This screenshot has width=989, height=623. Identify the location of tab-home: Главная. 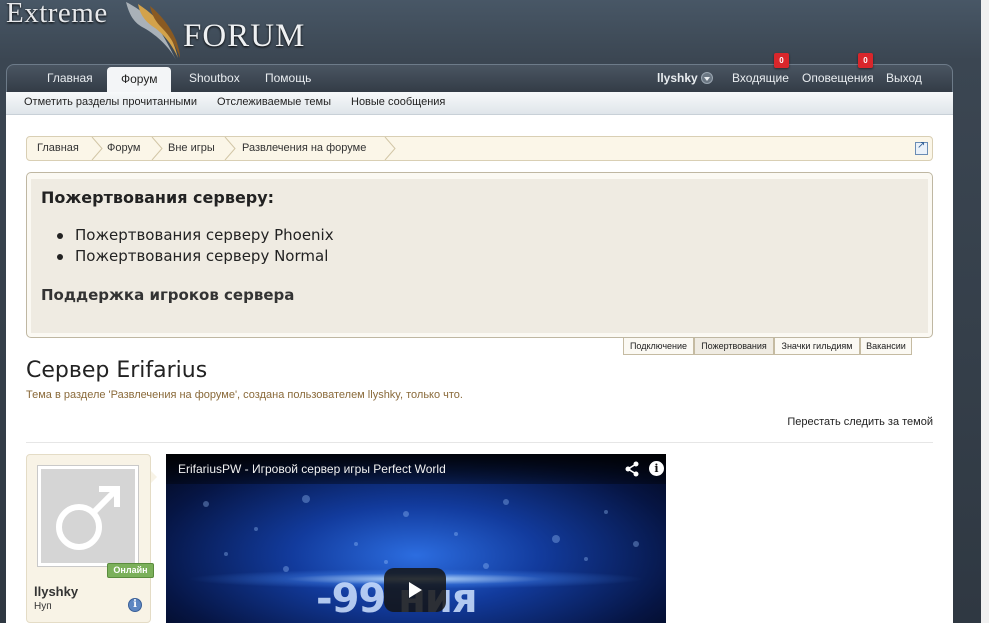
(70, 81).